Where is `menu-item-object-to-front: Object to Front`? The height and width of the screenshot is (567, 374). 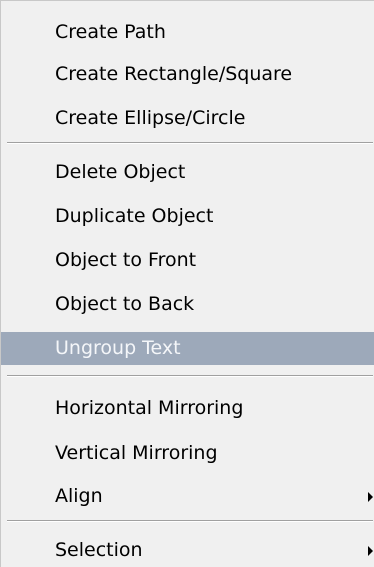
menu-item-object-to-front: Object to Front is located at coordinates (187, 260).